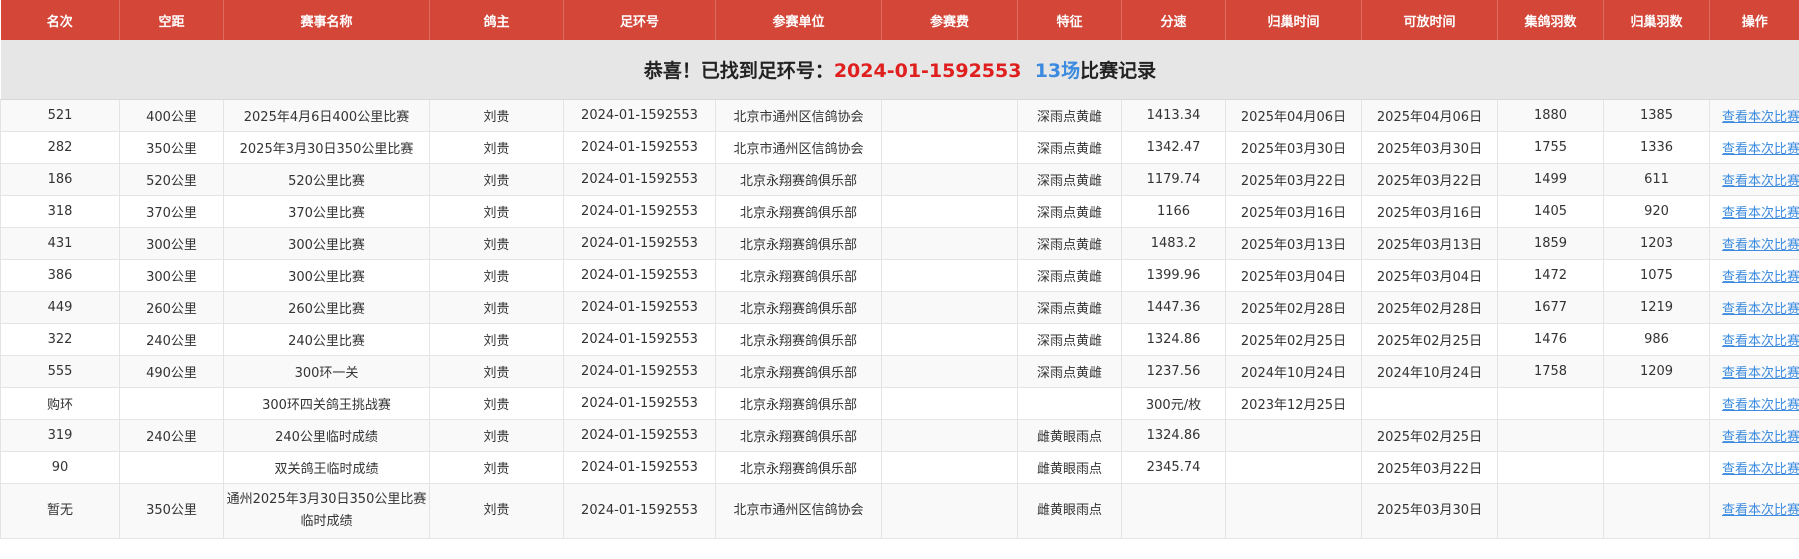 The image size is (1799, 559). What do you see at coordinates (738, 71) in the screenshot?
I see `banner-prefix: 恭喜！已找到足环号：` at bounding box center [738, 71].